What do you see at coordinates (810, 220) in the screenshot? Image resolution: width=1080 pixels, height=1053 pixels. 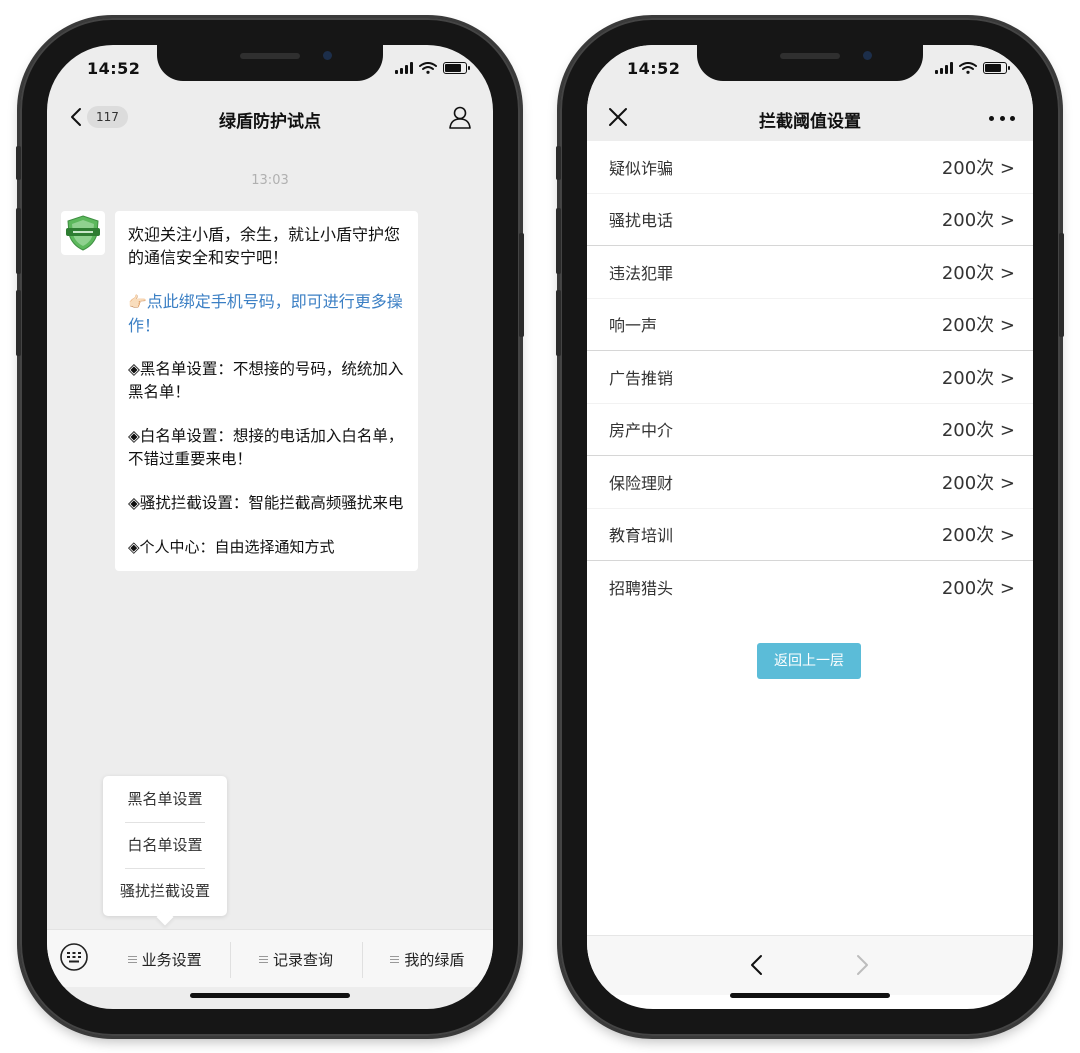 I see `threshold-row: 骚扰电话 200次 >` at bounding box center [810, 220].